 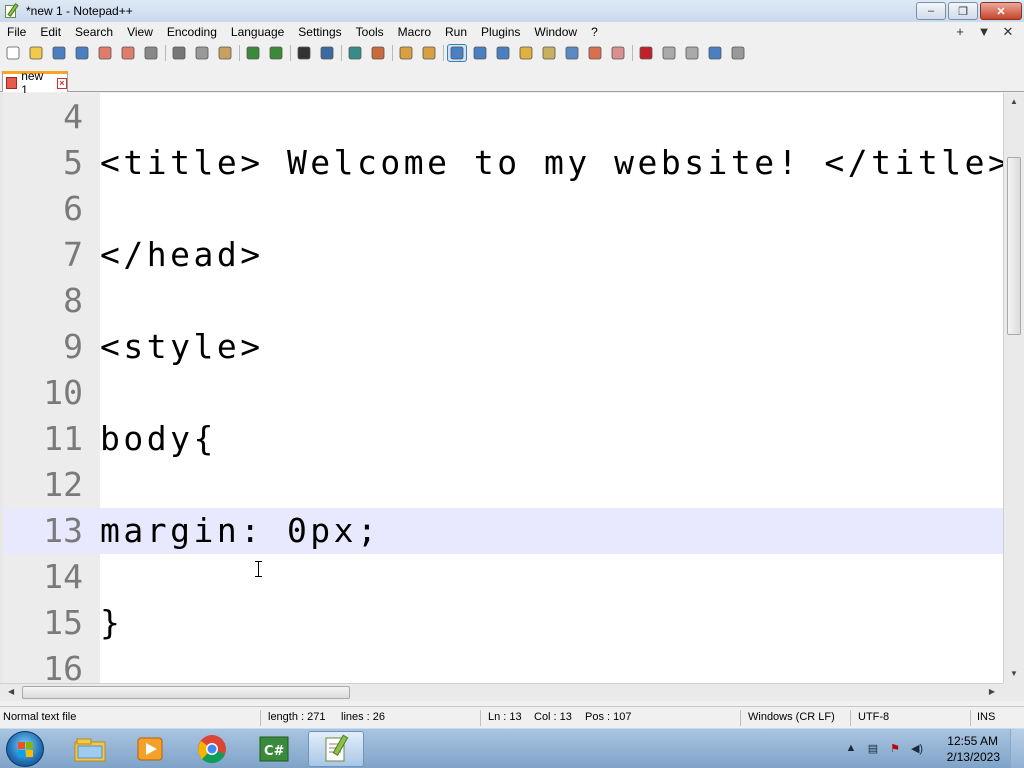 What do you see at coordinates (973, 757) in the screenshot?
I see `clock-date: 2/13/2023` at bounding box center [973, 757].